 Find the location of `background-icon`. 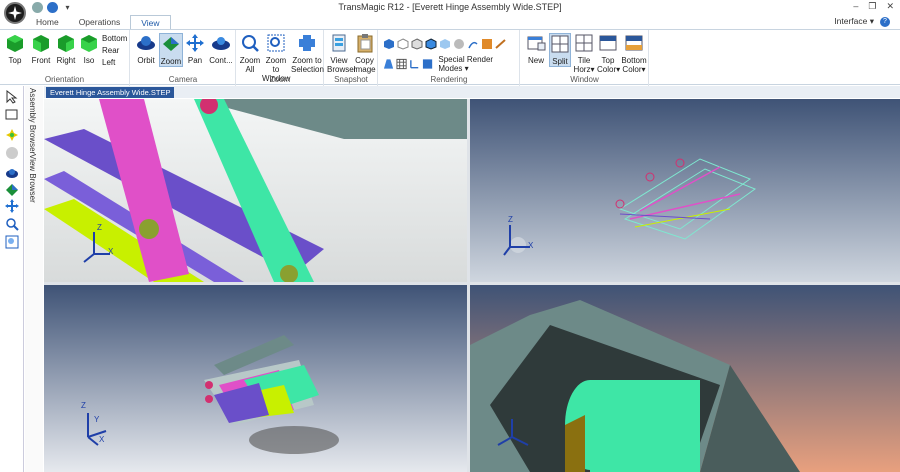

background-icon is located at coordinates (427, 64).